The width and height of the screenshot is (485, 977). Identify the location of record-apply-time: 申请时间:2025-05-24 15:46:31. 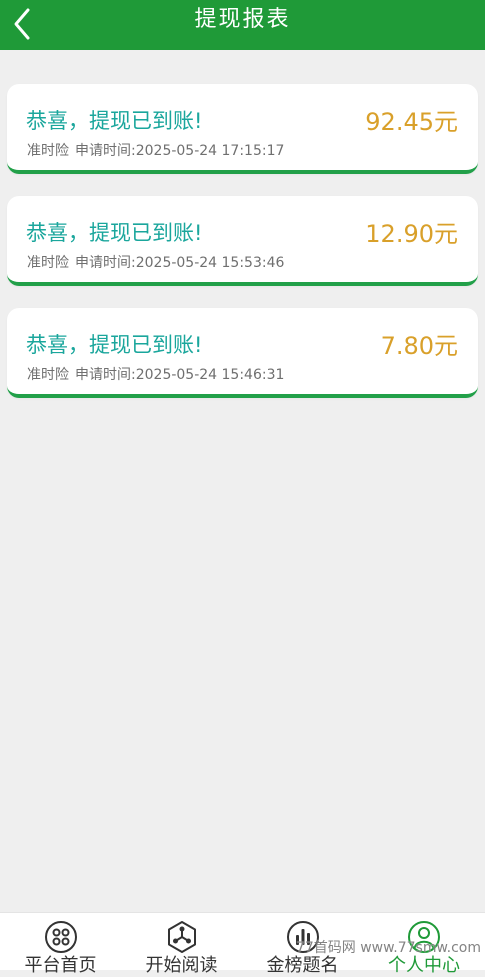
(180, 375).